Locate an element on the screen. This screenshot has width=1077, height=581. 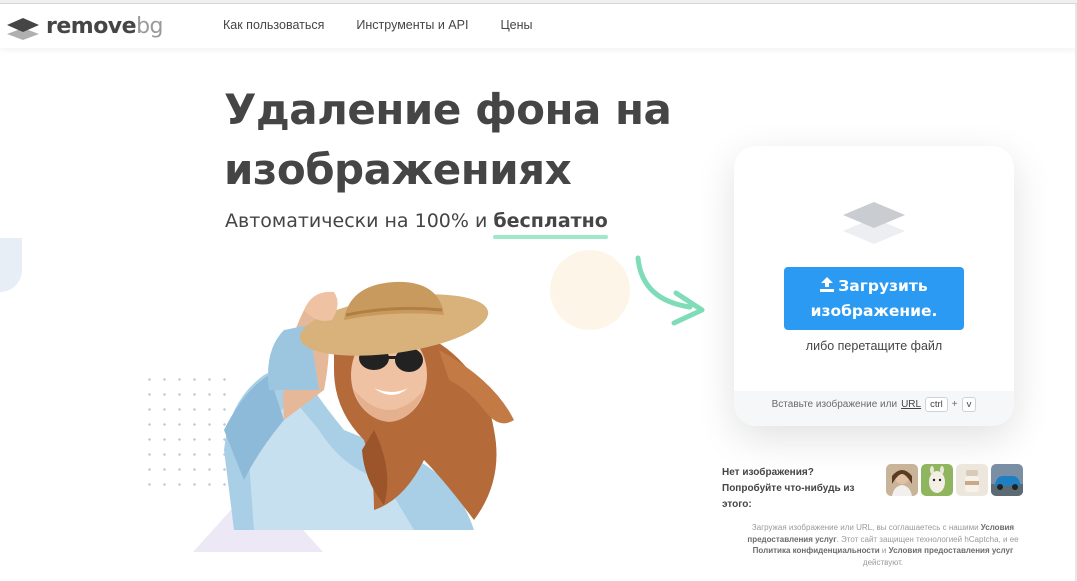
upload-image-button: Загрузить изображение. is located at coordinates (874, 298).